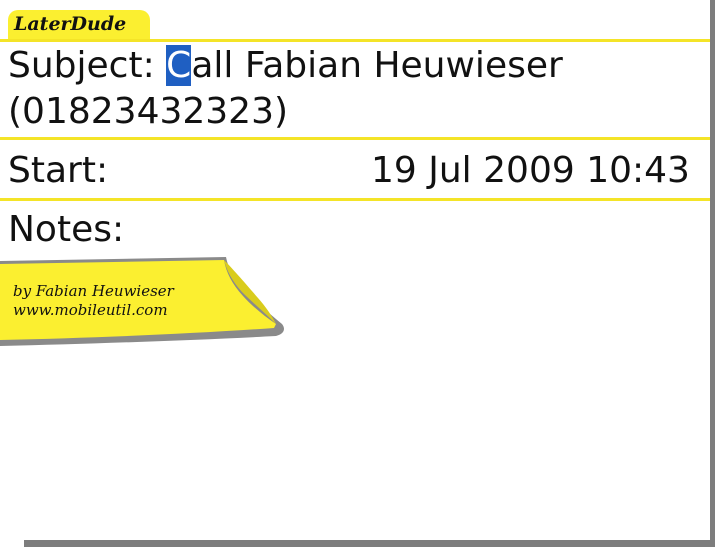 Image resolution: width=715 pixels, height=547 pixels. Describe the element at coordinates (179, 65) in the screenshot. I see `text-cursor: C` at that location.